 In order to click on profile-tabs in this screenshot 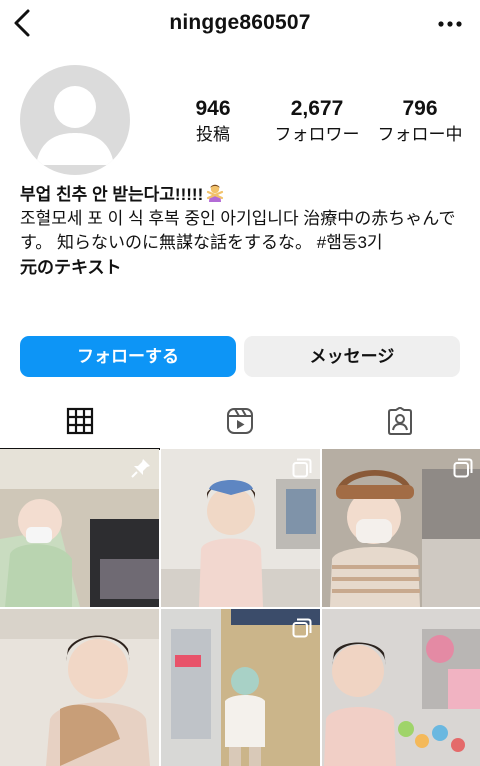, I will do `click(240, 424)`.